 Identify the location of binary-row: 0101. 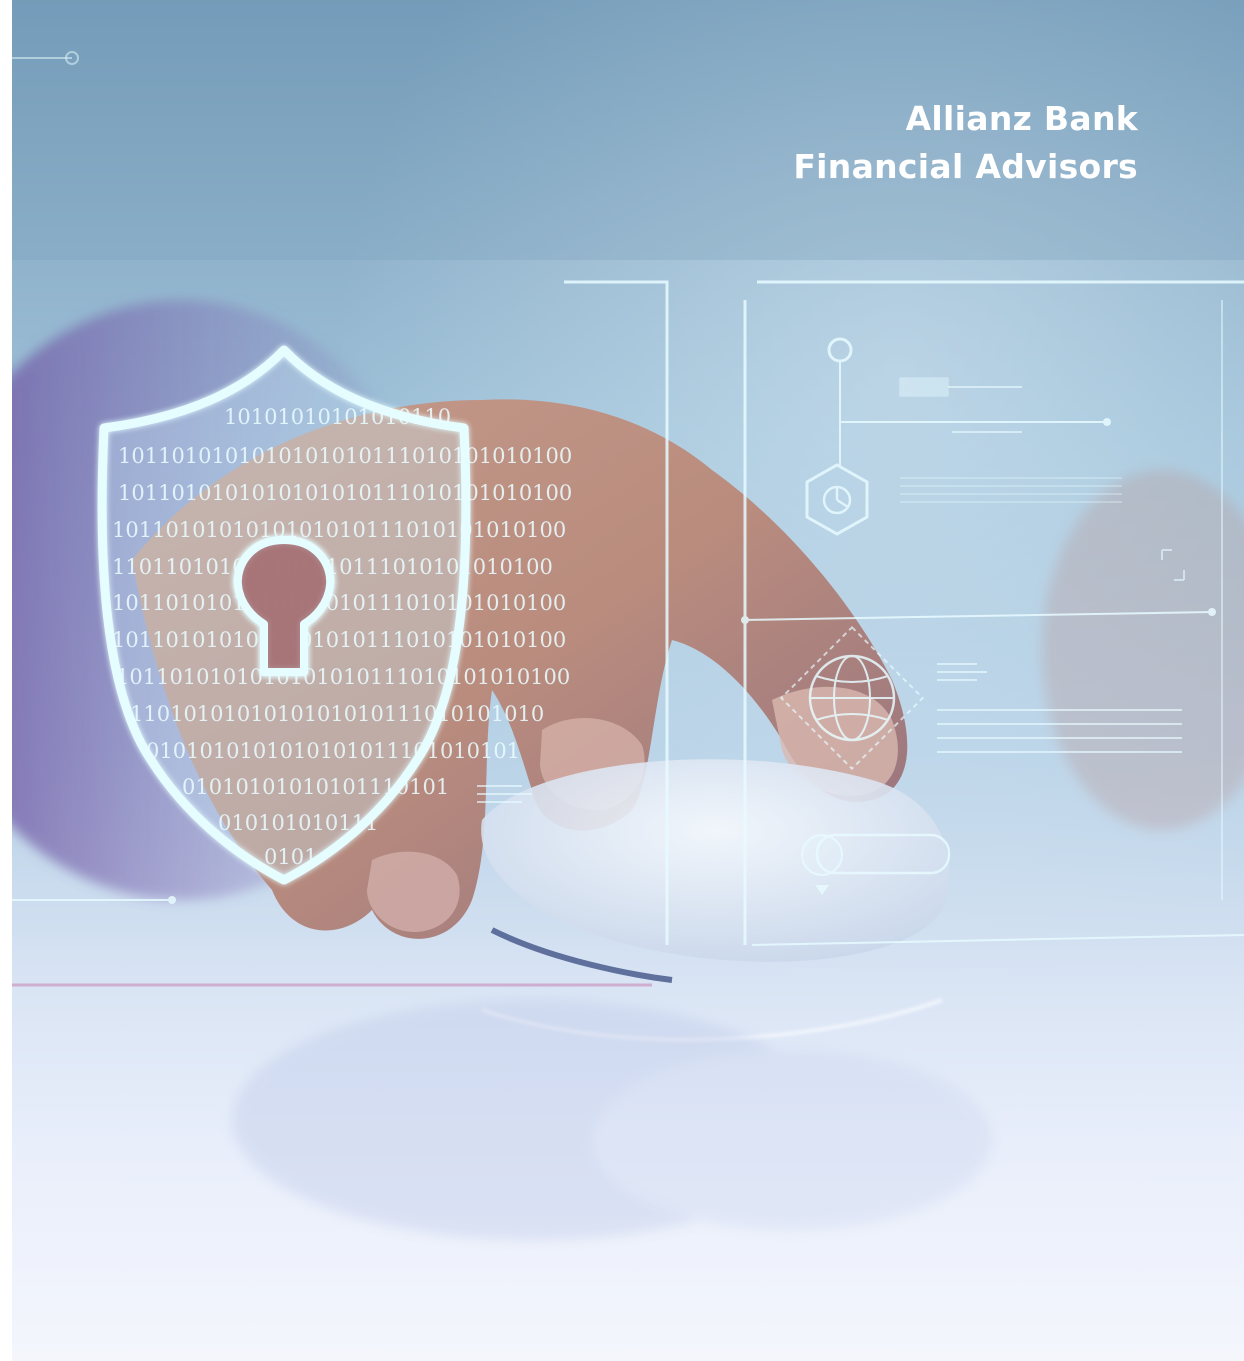
(290, 857).